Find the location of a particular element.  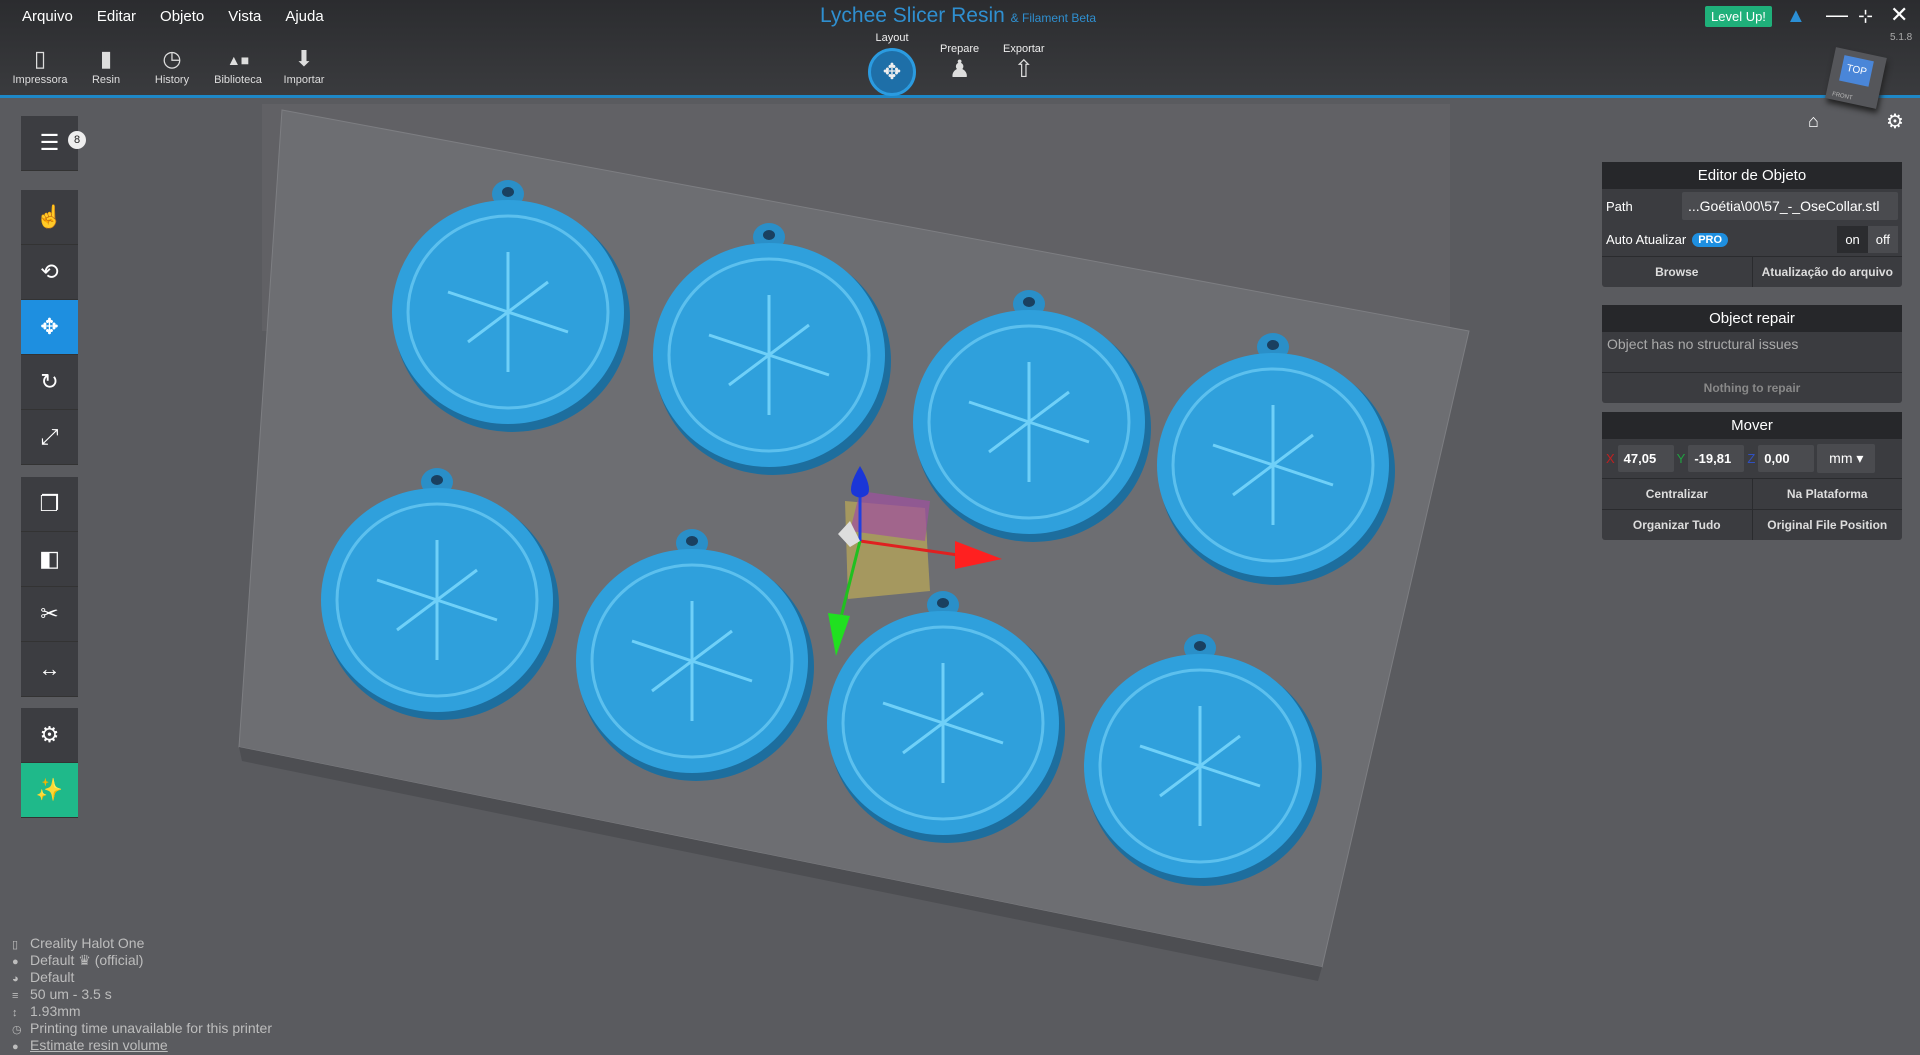

path-label: Path is located at coordinates (1619, 206).